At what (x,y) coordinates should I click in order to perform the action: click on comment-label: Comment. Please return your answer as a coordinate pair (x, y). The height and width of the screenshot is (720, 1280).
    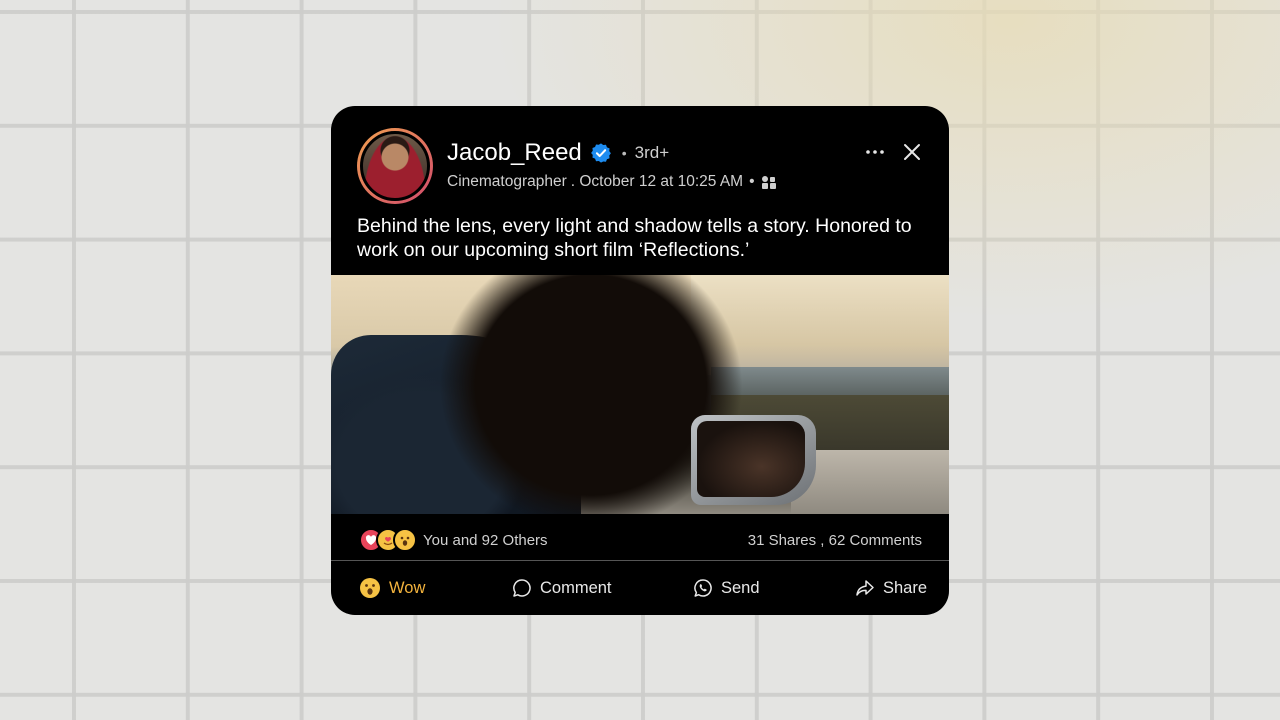
    Looking at the image, I should click on (576, 587).